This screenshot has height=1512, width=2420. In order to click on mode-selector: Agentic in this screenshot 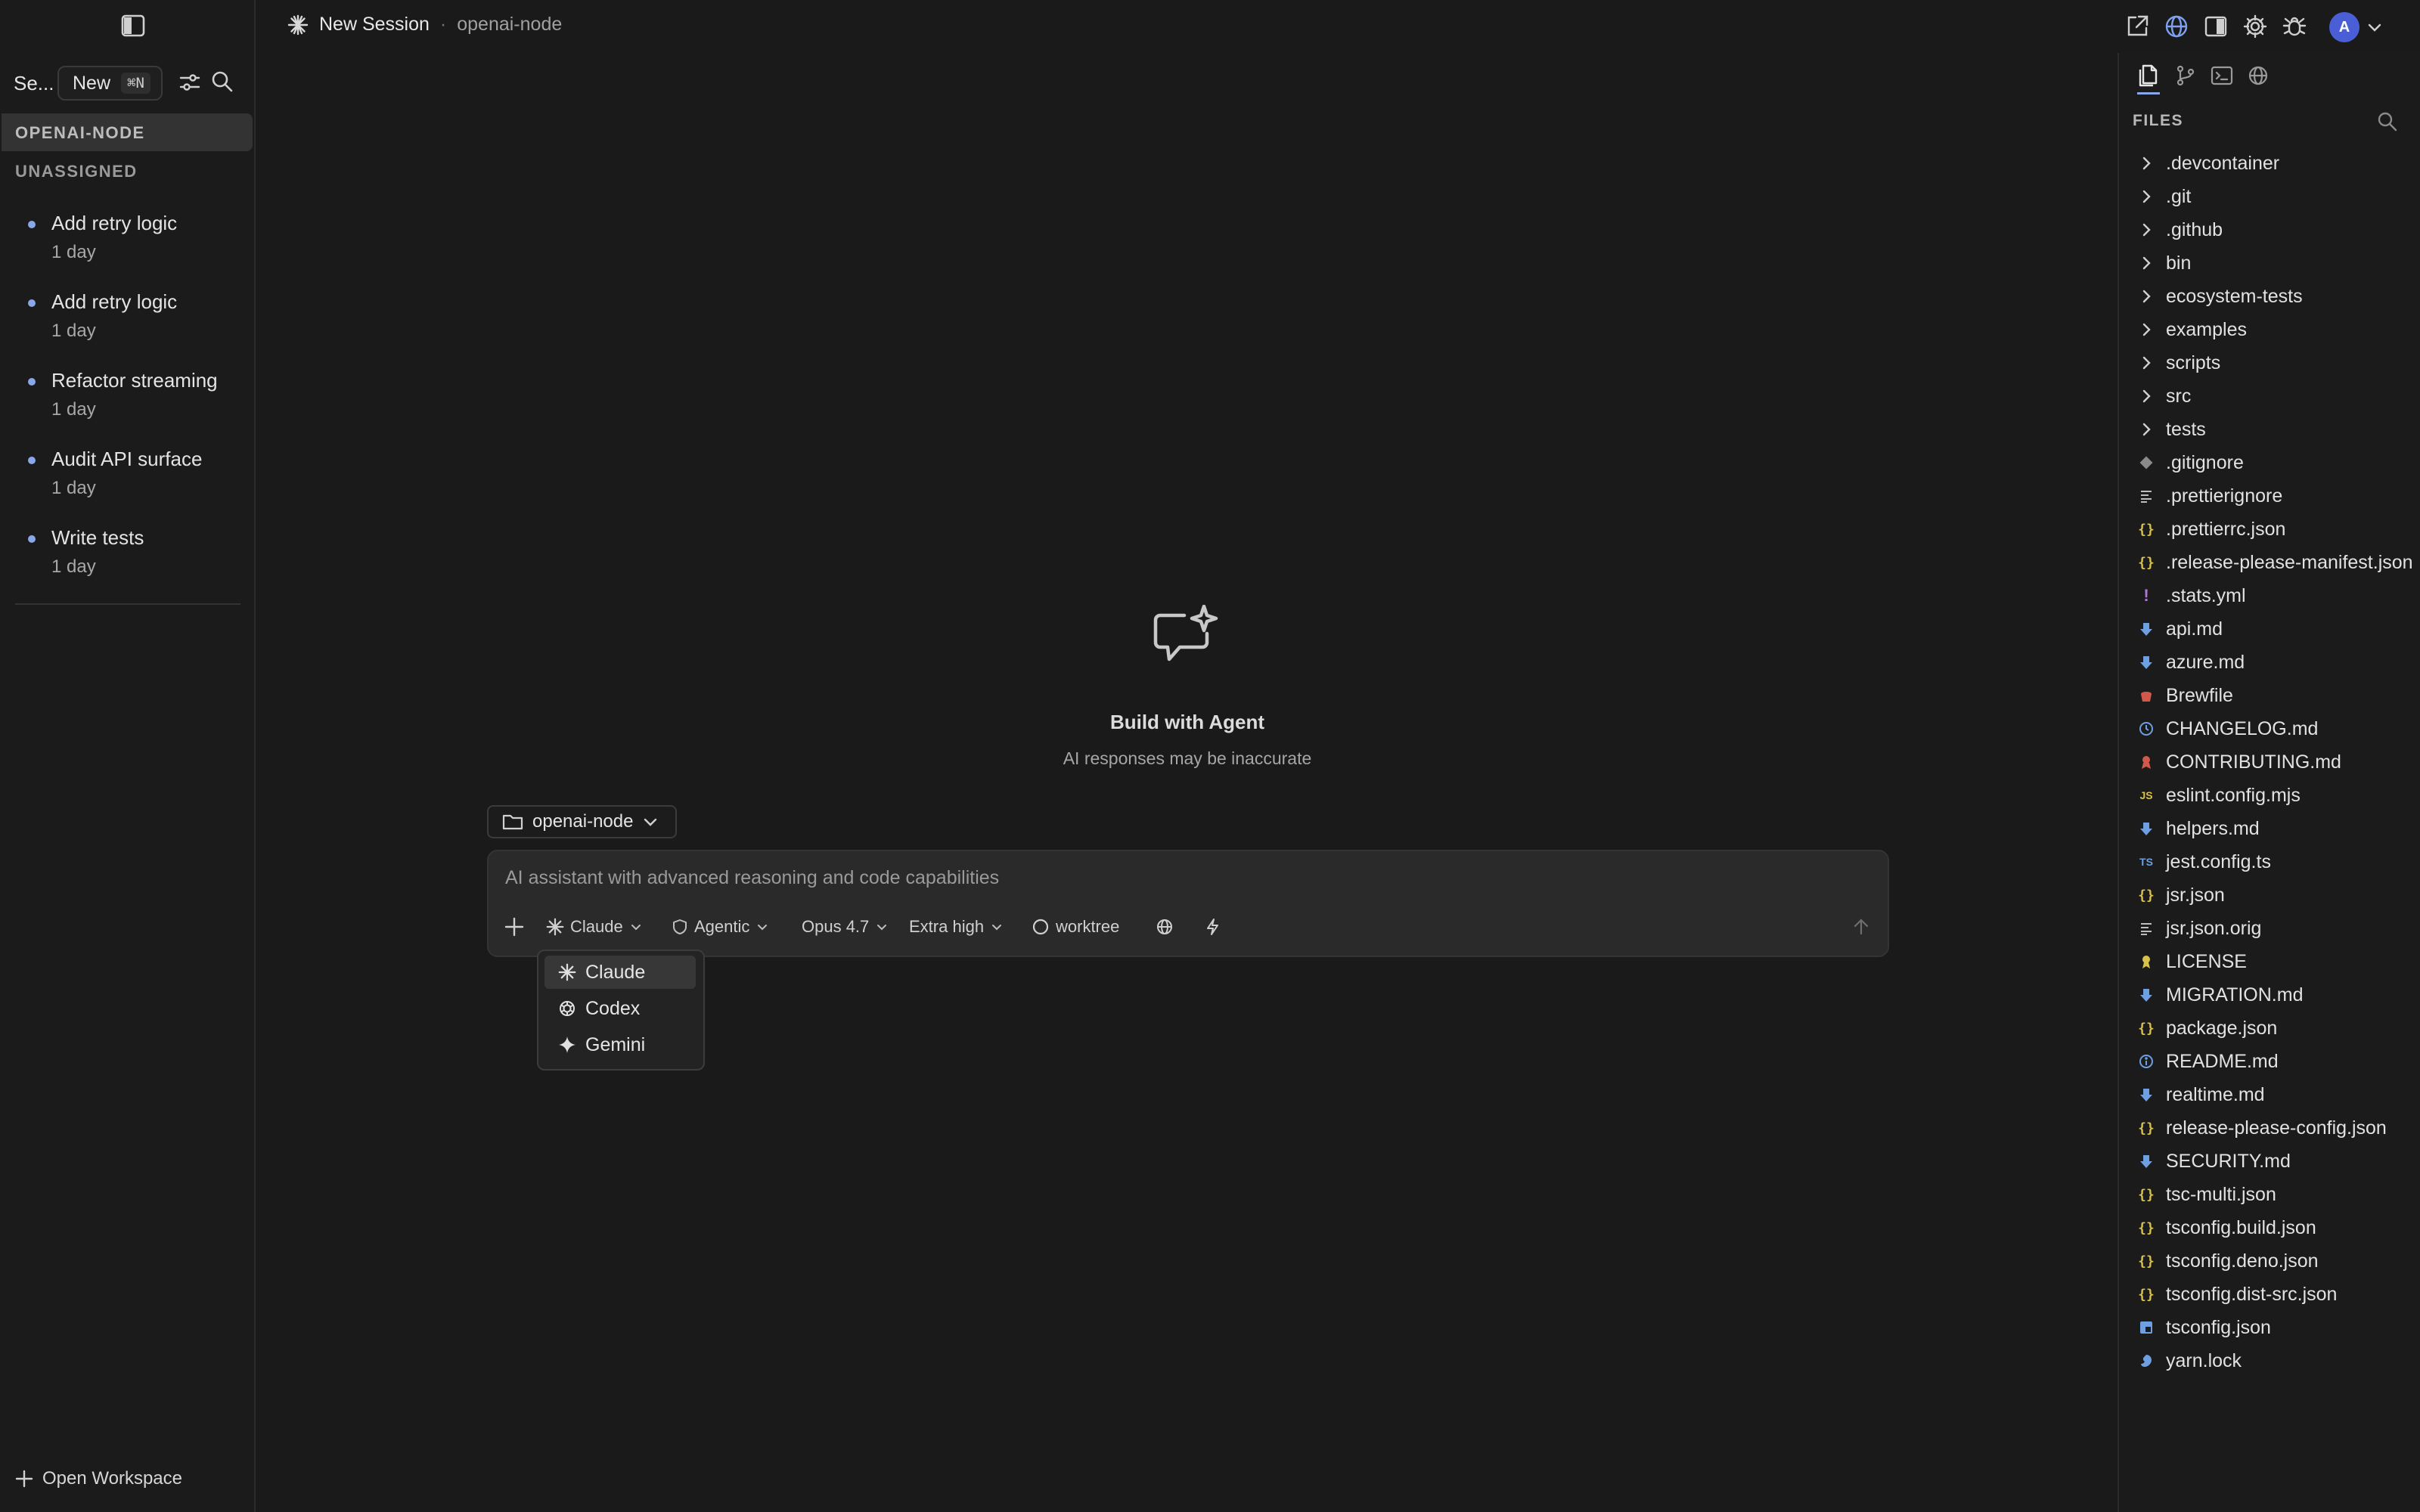, I will do `click(720, 926)`.